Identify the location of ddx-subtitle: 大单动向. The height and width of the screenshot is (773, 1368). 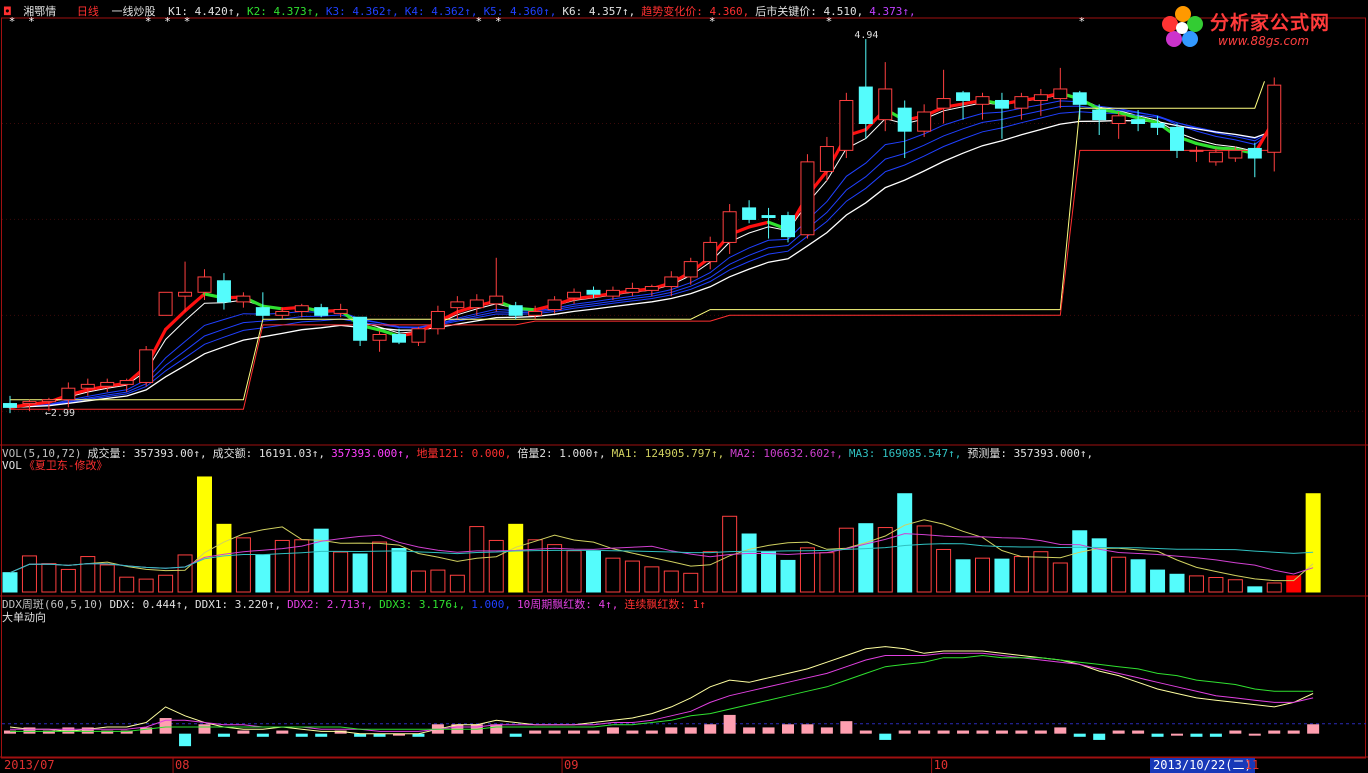
(24, 617).